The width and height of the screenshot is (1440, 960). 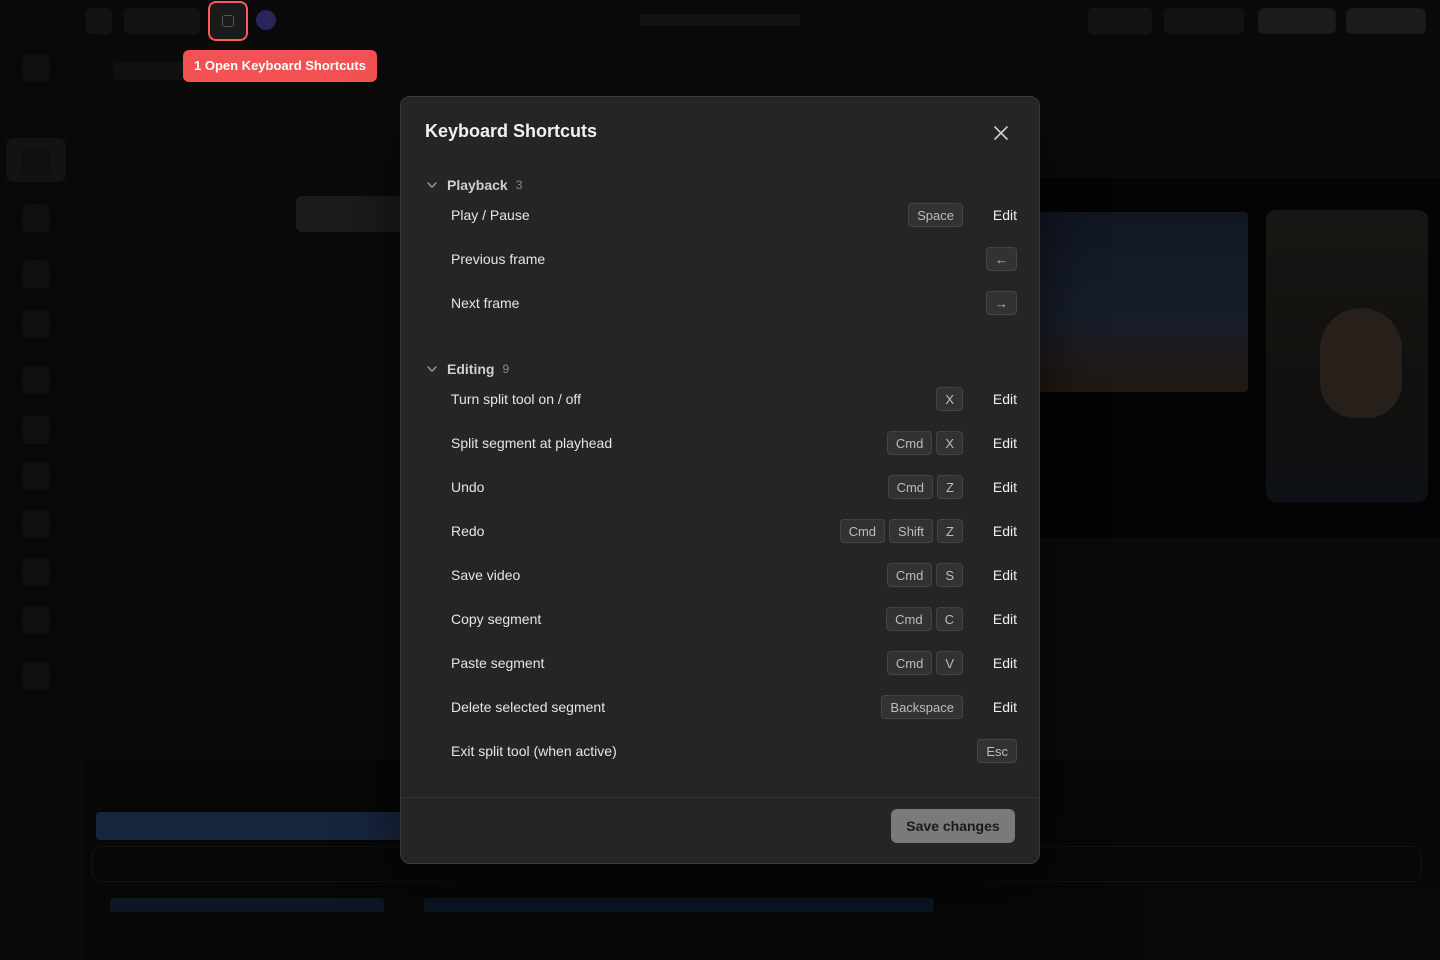 What do you see at coordinates (734, 663) in the screenshot?
I see `shortcut-row: Paste segment Cmd V Edit` at bounding box center [734, 663].